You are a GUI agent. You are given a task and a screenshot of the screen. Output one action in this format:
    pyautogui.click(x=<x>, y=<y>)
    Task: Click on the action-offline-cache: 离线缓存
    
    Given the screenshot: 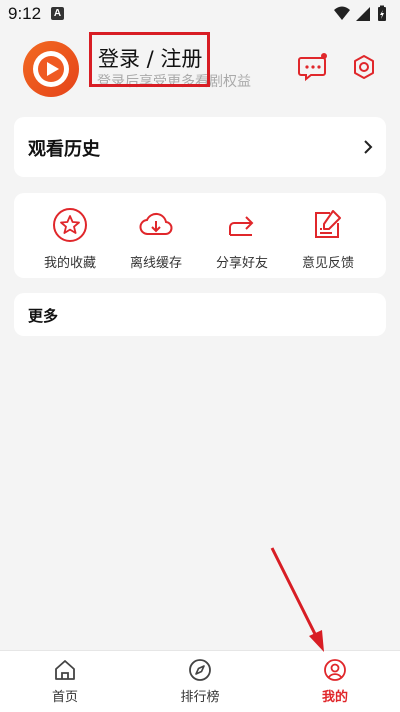 What is the action you would take?
    pyautogui.click(x=156, y=239)
    